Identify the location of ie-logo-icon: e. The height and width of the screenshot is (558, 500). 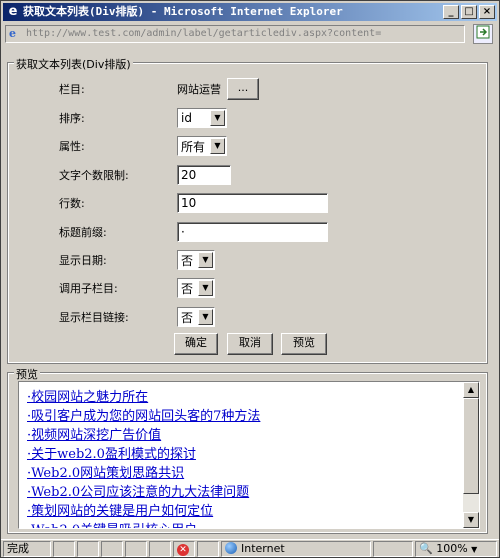
(13, 11).